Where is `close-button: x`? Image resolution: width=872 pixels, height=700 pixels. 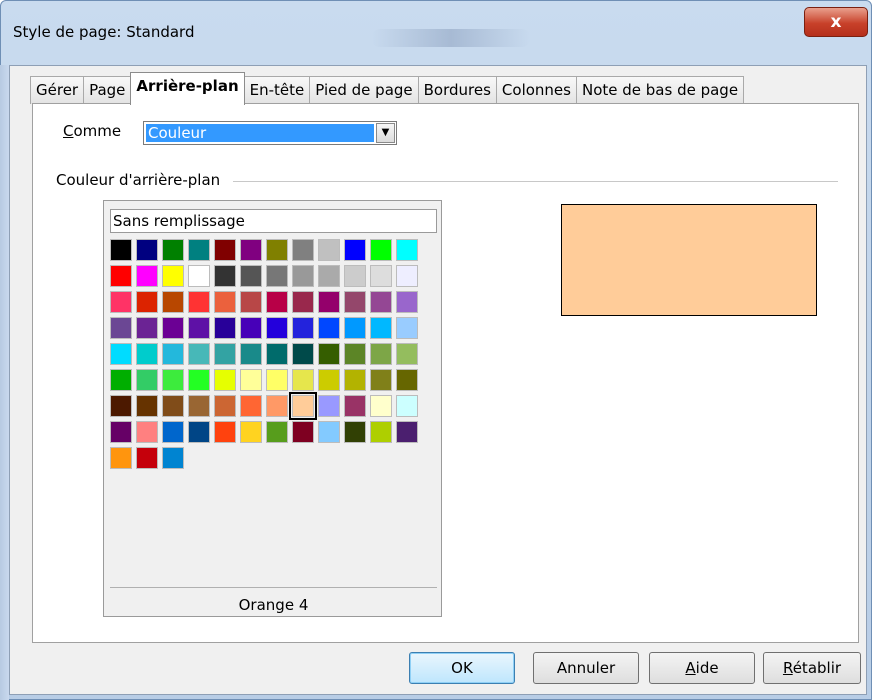 close-button: x is located at coordinates (836, 22).